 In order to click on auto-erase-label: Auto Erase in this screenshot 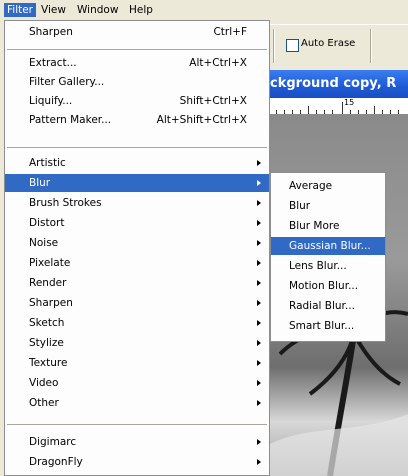, I will do `click(328, 43)`.